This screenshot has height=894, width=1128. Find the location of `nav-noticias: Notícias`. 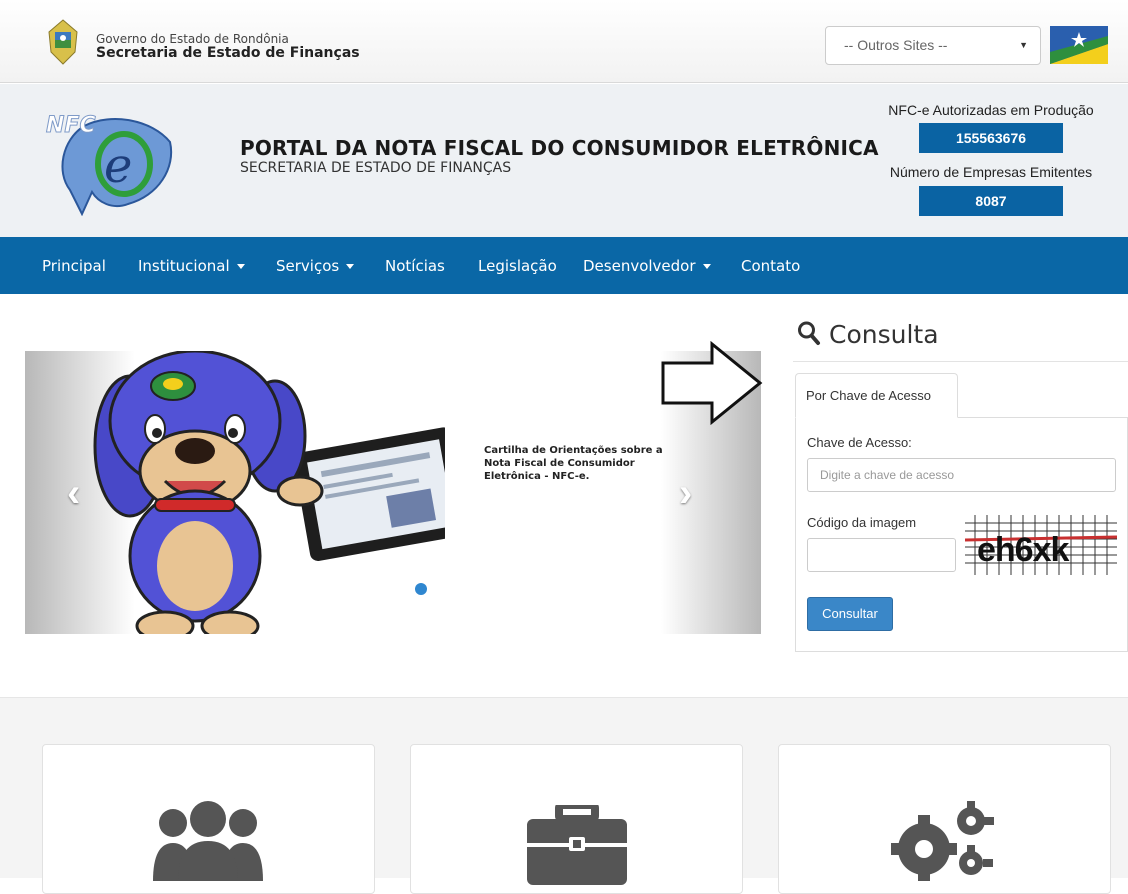

nav-noticias: Notícias is located at coordinates (415, 266).